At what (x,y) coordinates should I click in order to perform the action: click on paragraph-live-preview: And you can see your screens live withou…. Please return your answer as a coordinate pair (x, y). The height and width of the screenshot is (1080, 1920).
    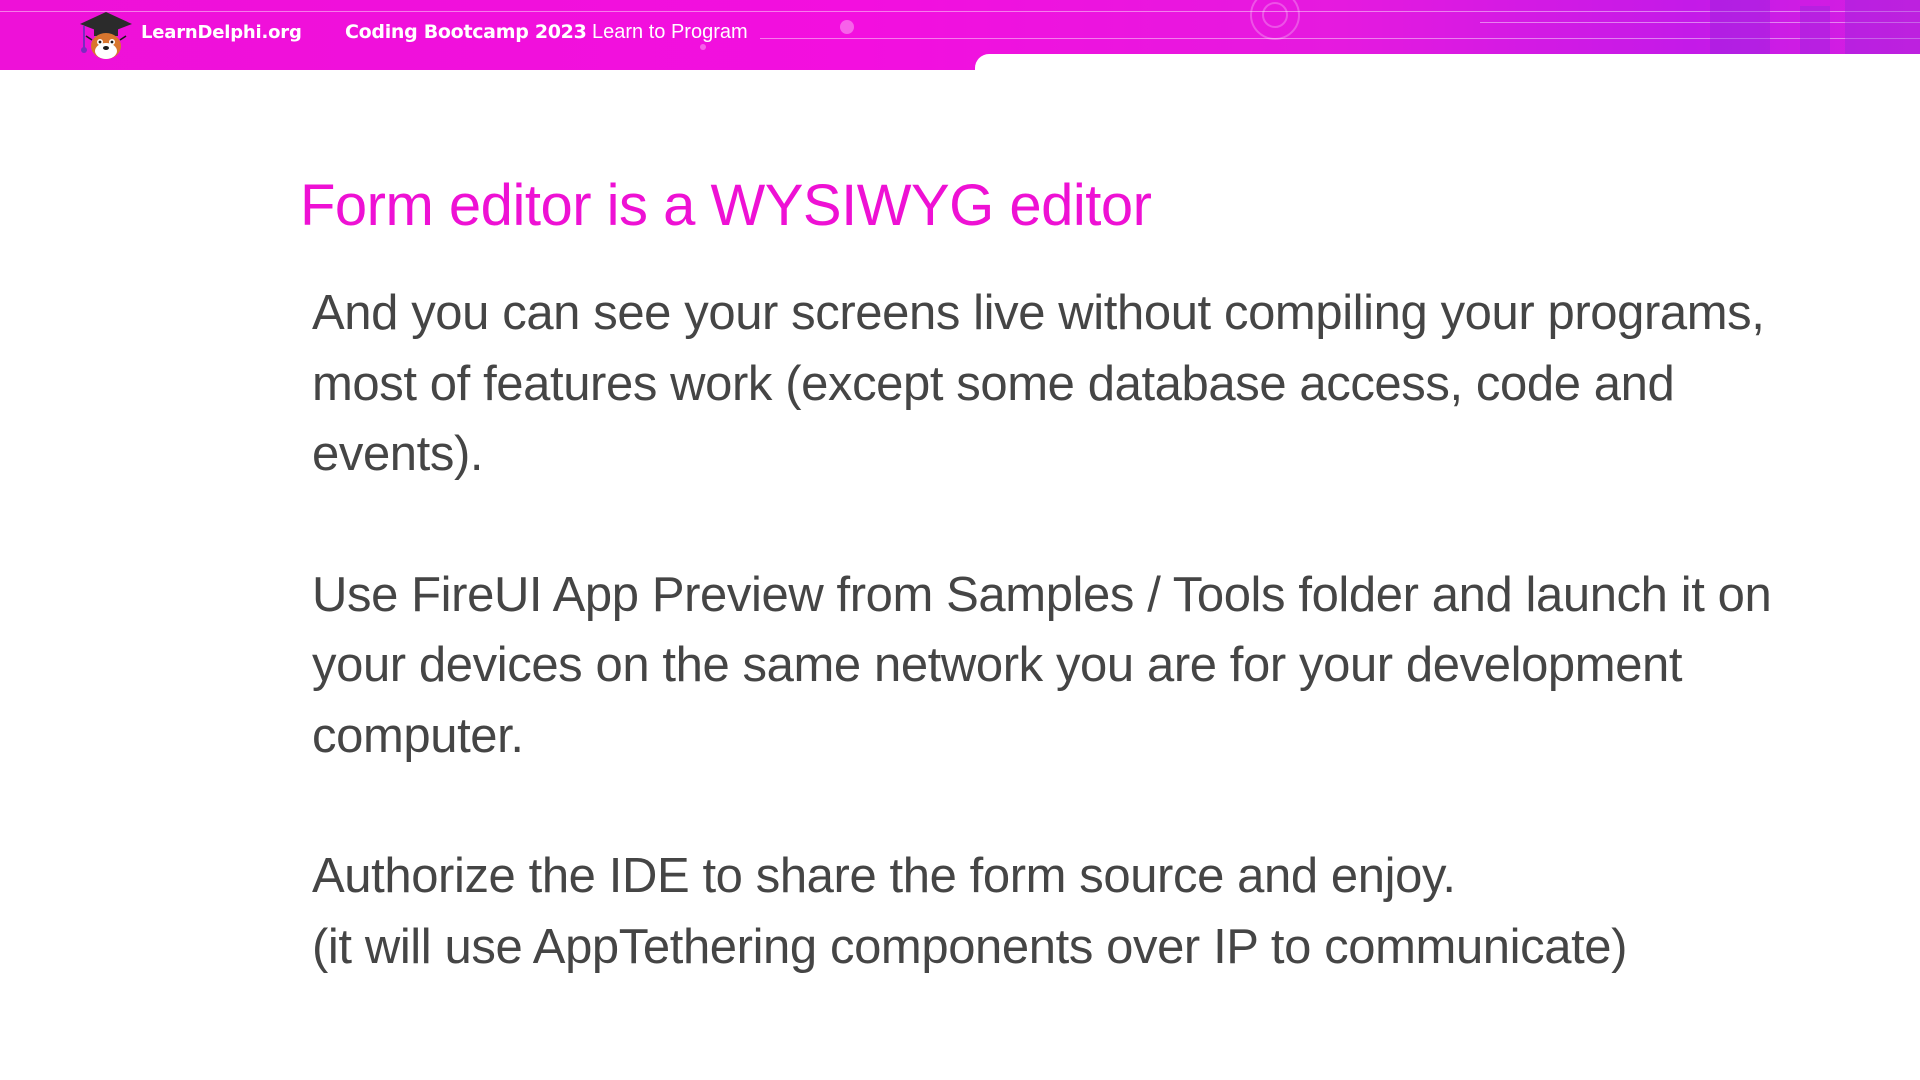
    Looking at the image, I should click on (1038, 383).